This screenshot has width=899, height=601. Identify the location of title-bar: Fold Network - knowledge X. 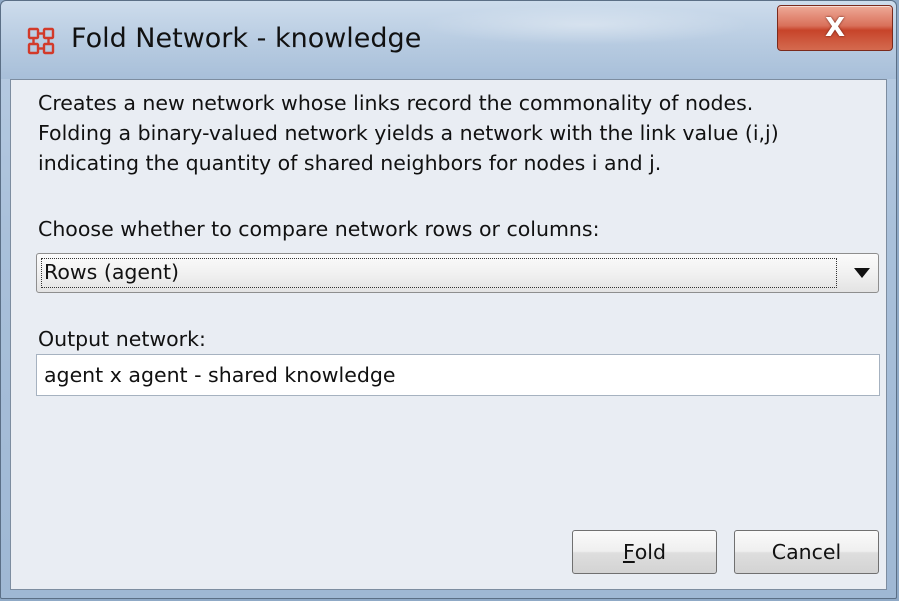
(448, 40).